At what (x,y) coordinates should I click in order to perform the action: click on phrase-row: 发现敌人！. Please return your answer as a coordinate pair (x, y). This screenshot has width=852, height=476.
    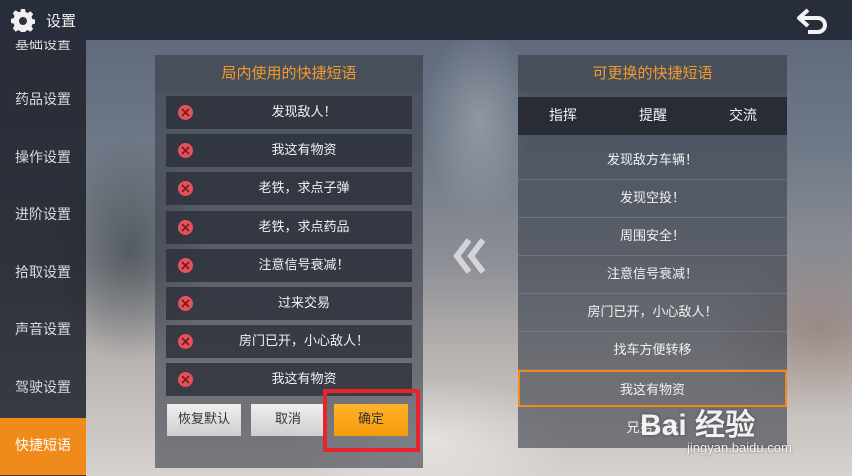
    Looking at the image, I should click on (289, 112).